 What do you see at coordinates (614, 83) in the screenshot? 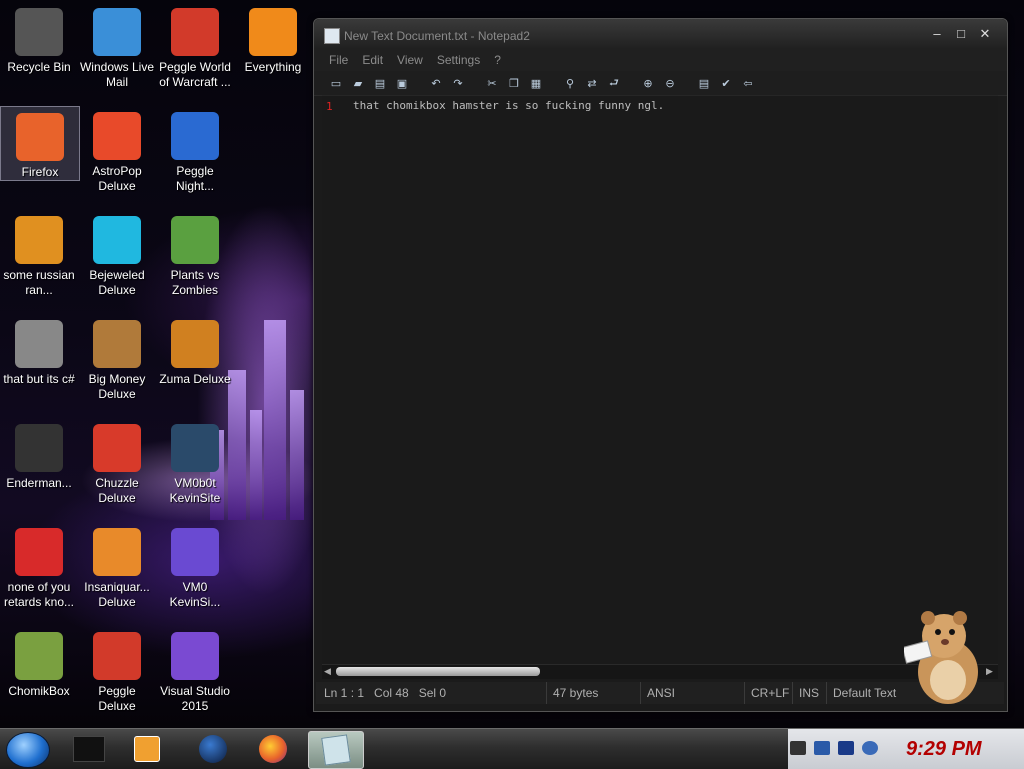
I see `word-wrap-icon: ⮐` at bounding box center [614, 83].